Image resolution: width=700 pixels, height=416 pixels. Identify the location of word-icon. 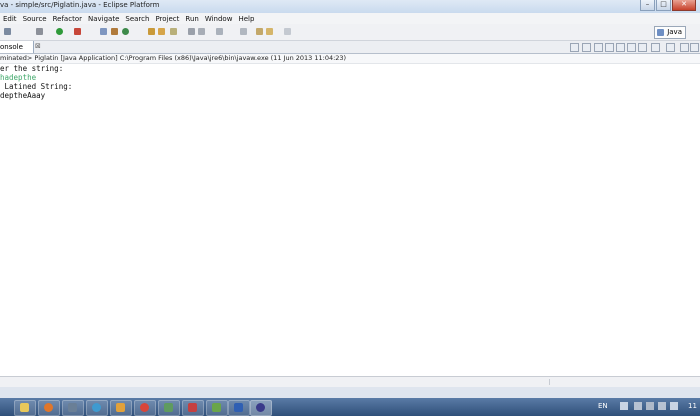
(238, 407).